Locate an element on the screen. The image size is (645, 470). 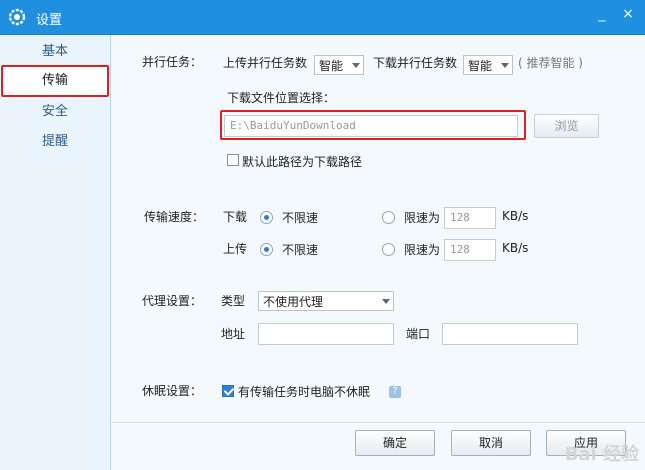
upload-parallel-value: 智能 is located at coordinates (331, 66).